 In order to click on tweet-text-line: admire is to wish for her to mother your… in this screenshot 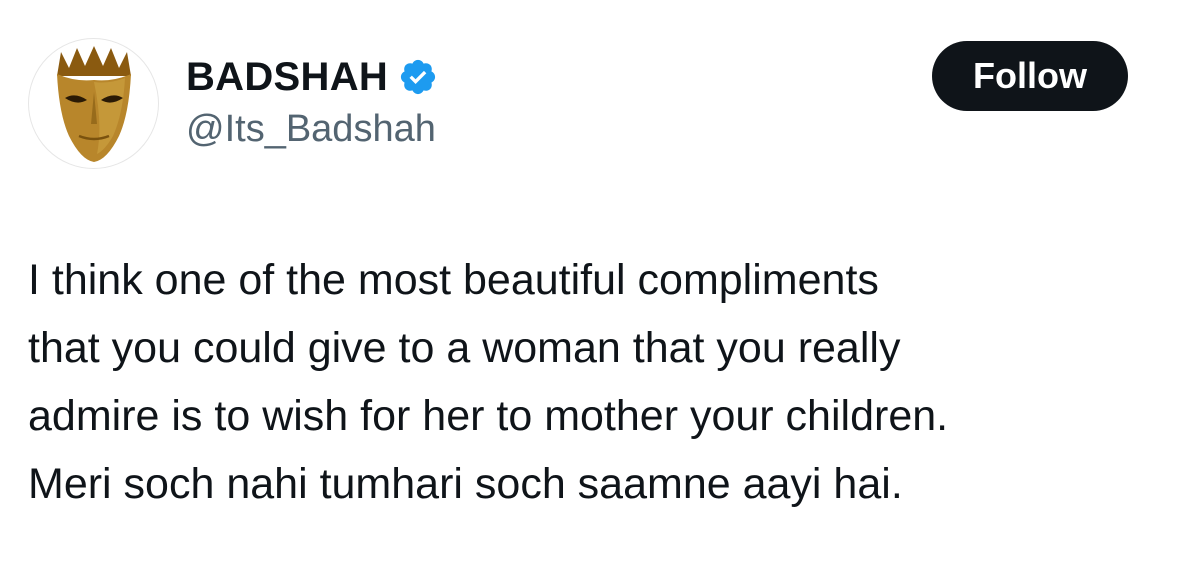, I will do `click(488, 416)`.